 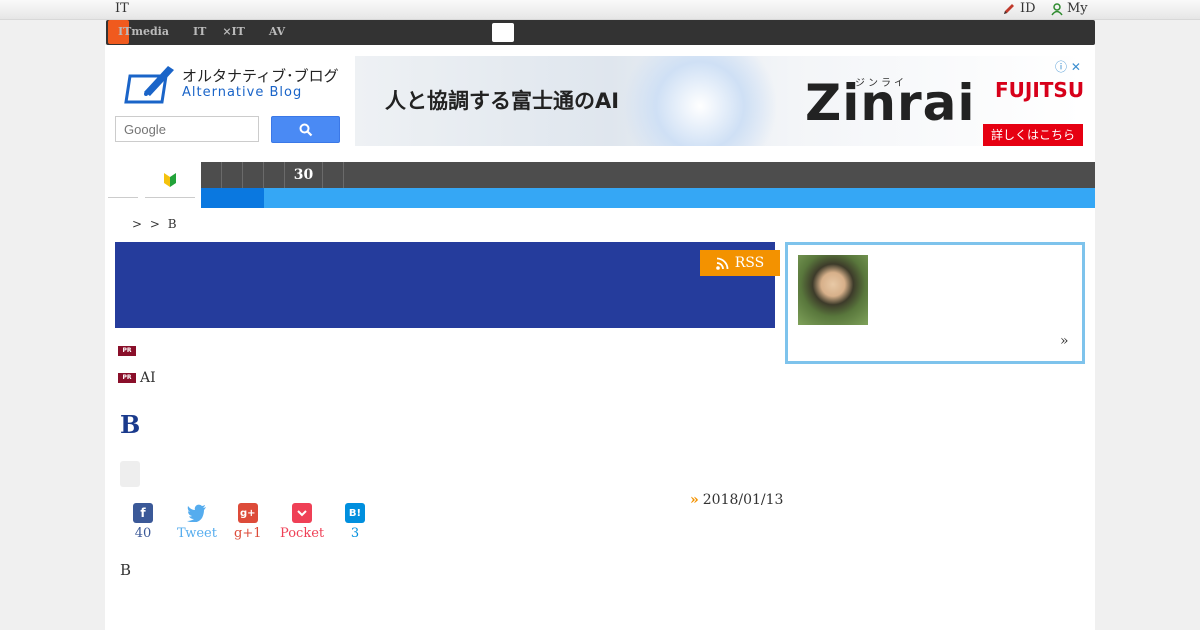 I want to click on logo-en: Alternative Blog, so click(x=242, y=92).